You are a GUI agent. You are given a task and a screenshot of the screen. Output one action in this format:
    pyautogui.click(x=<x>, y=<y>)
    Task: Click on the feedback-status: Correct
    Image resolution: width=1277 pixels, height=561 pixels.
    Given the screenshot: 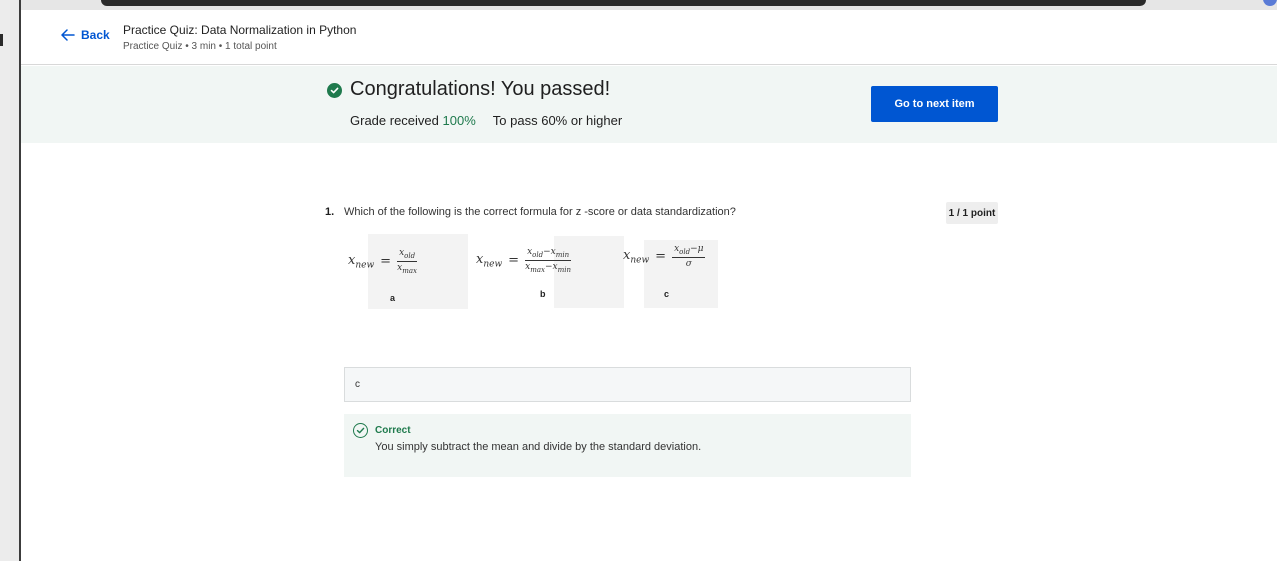 What is the action you would take?
    pyautogui.click(x=393, y=430)
    